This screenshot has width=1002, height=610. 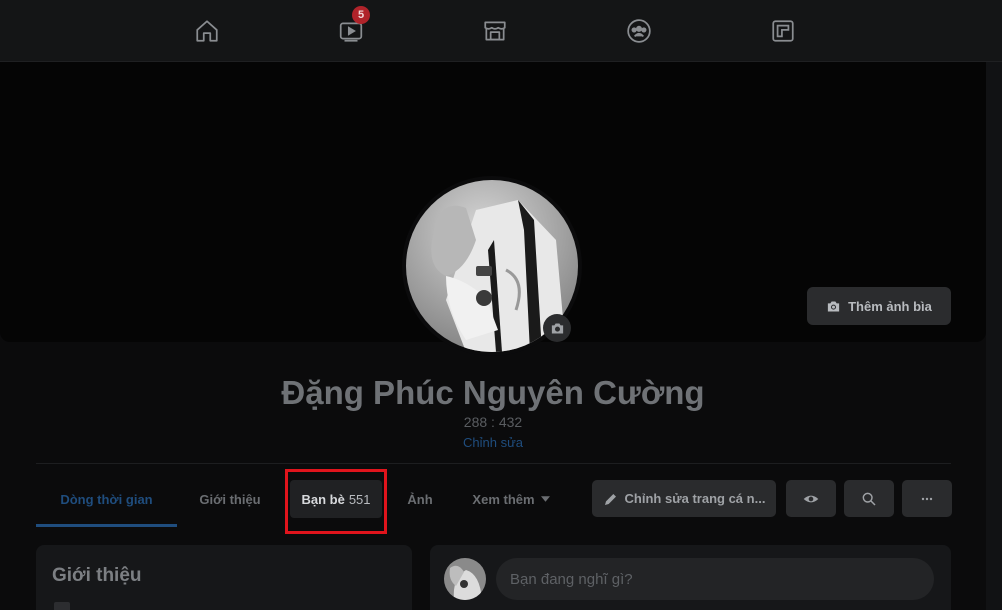 I want to click on eye-icon, so click(x=811, y=498).